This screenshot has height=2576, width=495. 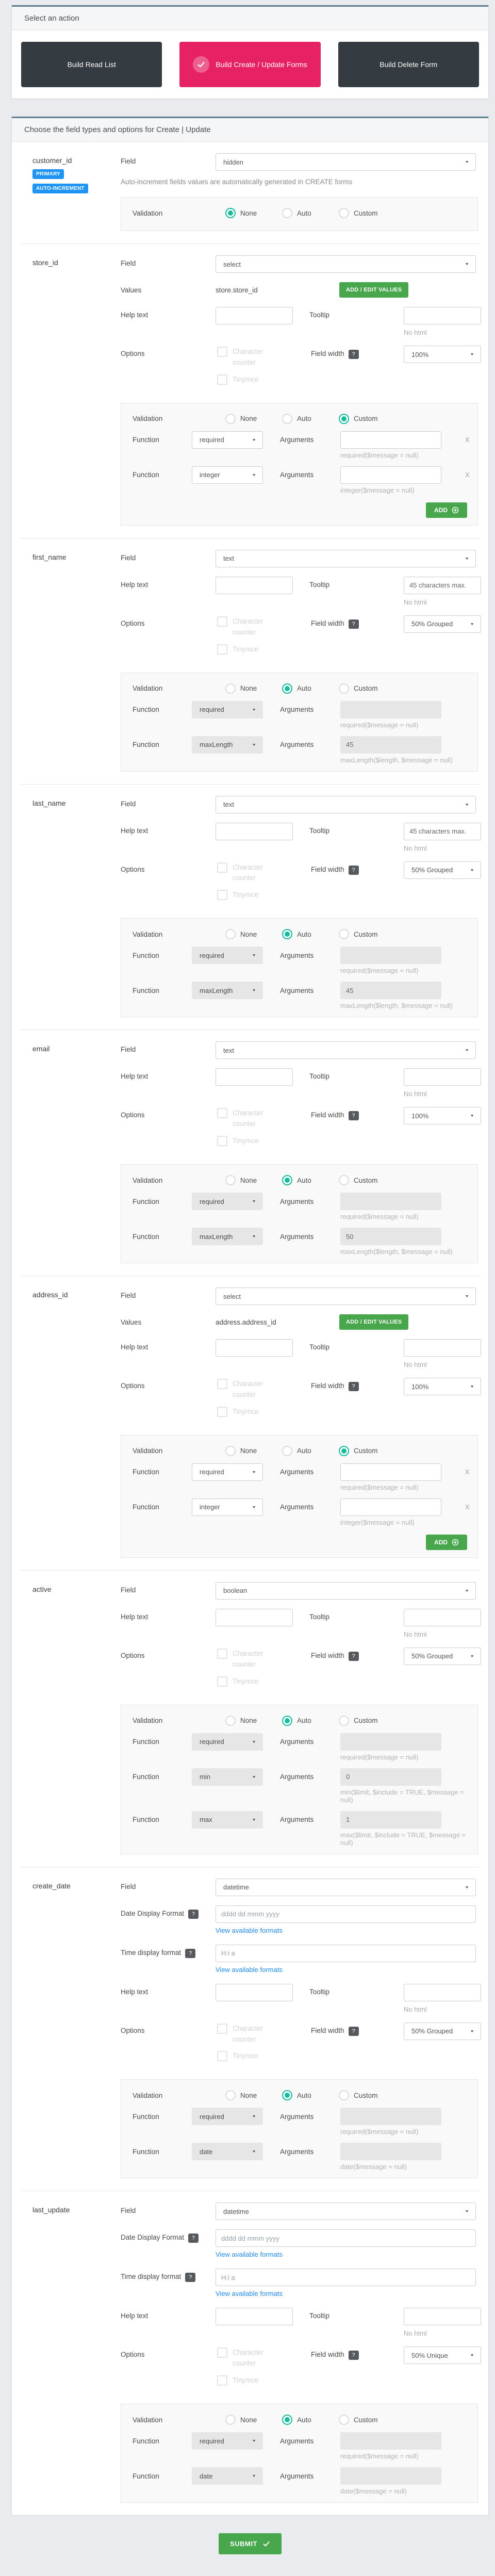 I want to click on field-type-select: boolean ▼, so click(x=346, y=1591).